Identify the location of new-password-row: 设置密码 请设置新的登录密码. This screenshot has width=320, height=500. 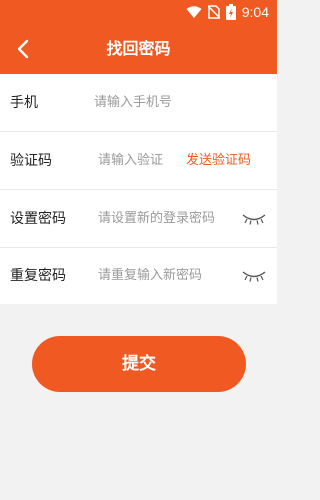
(138, 219).